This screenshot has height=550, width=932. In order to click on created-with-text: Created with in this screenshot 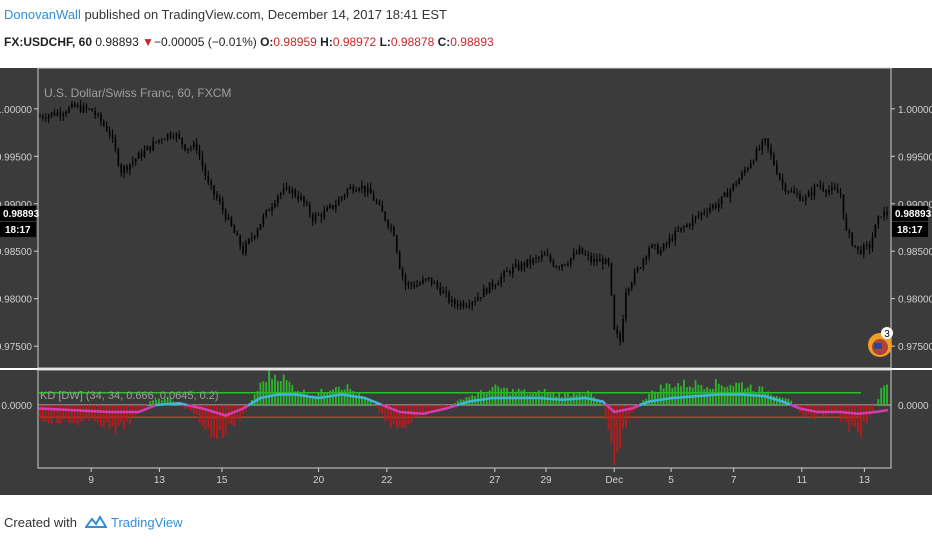, I will do `click(40, 522)`.